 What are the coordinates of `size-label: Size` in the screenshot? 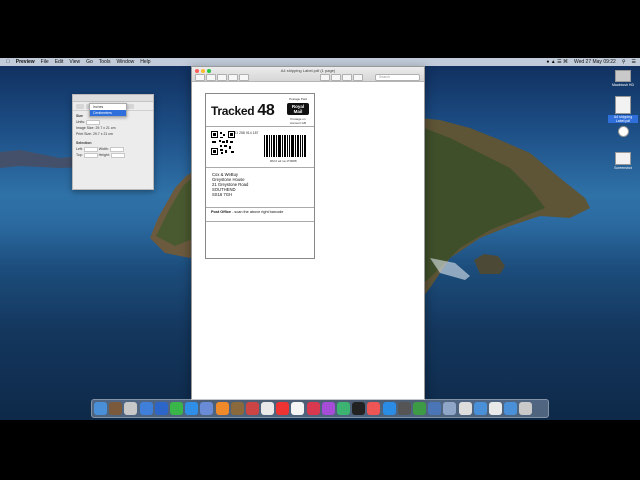 It's located at (80, 116).